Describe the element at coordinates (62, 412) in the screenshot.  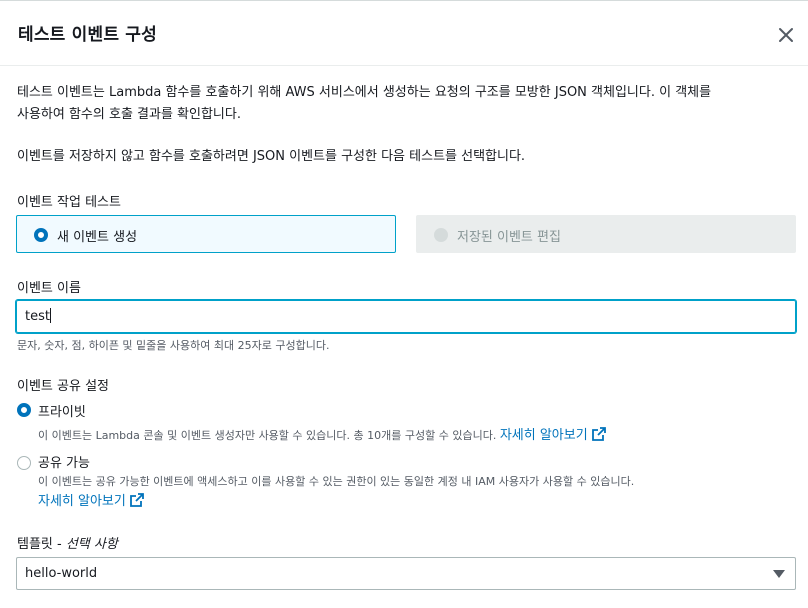
I see `radio-private-label: 프라이빗` at that location.